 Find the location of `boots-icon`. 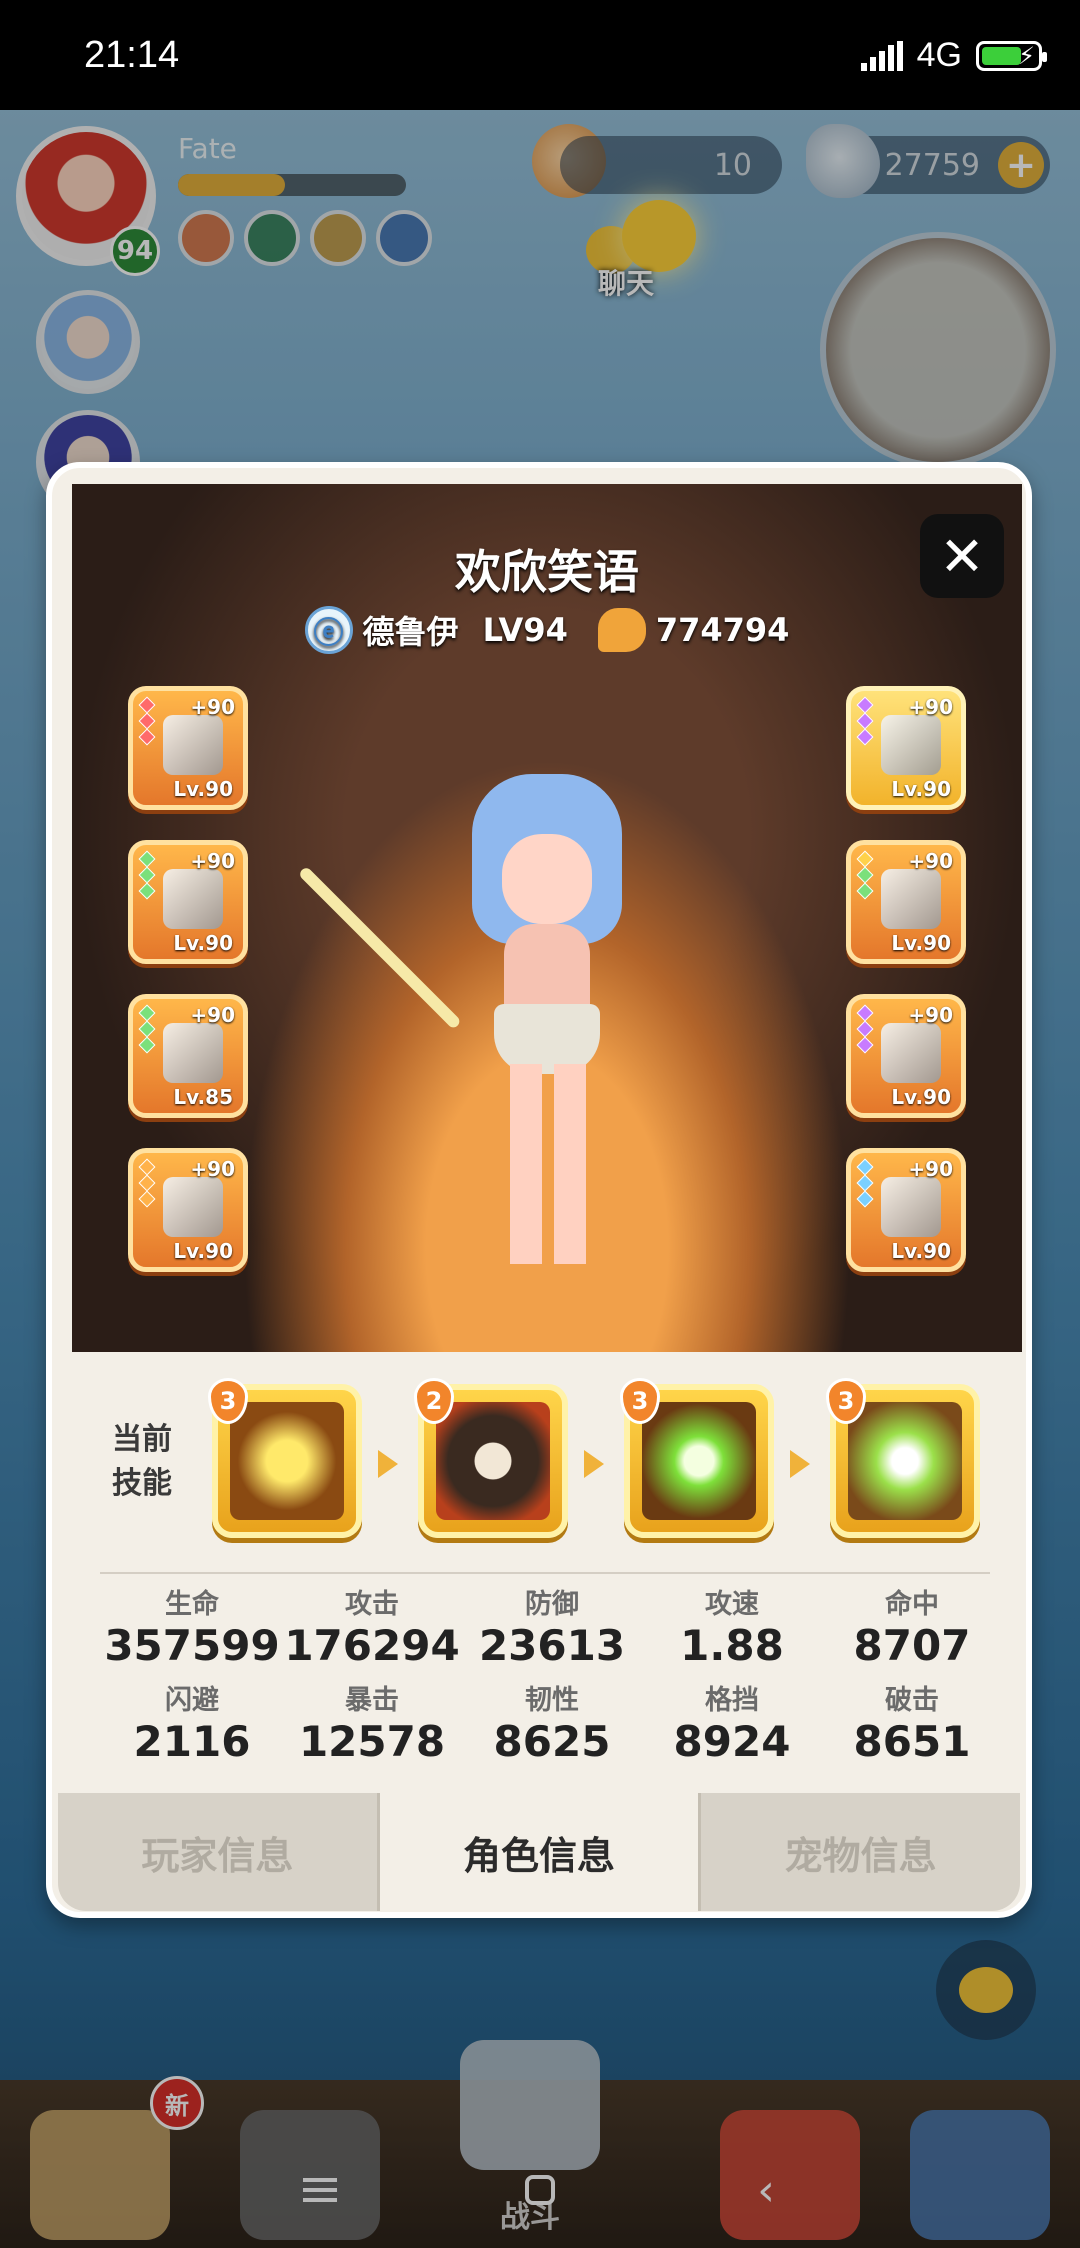

boots-icon is located at coordinates (911, 1053).